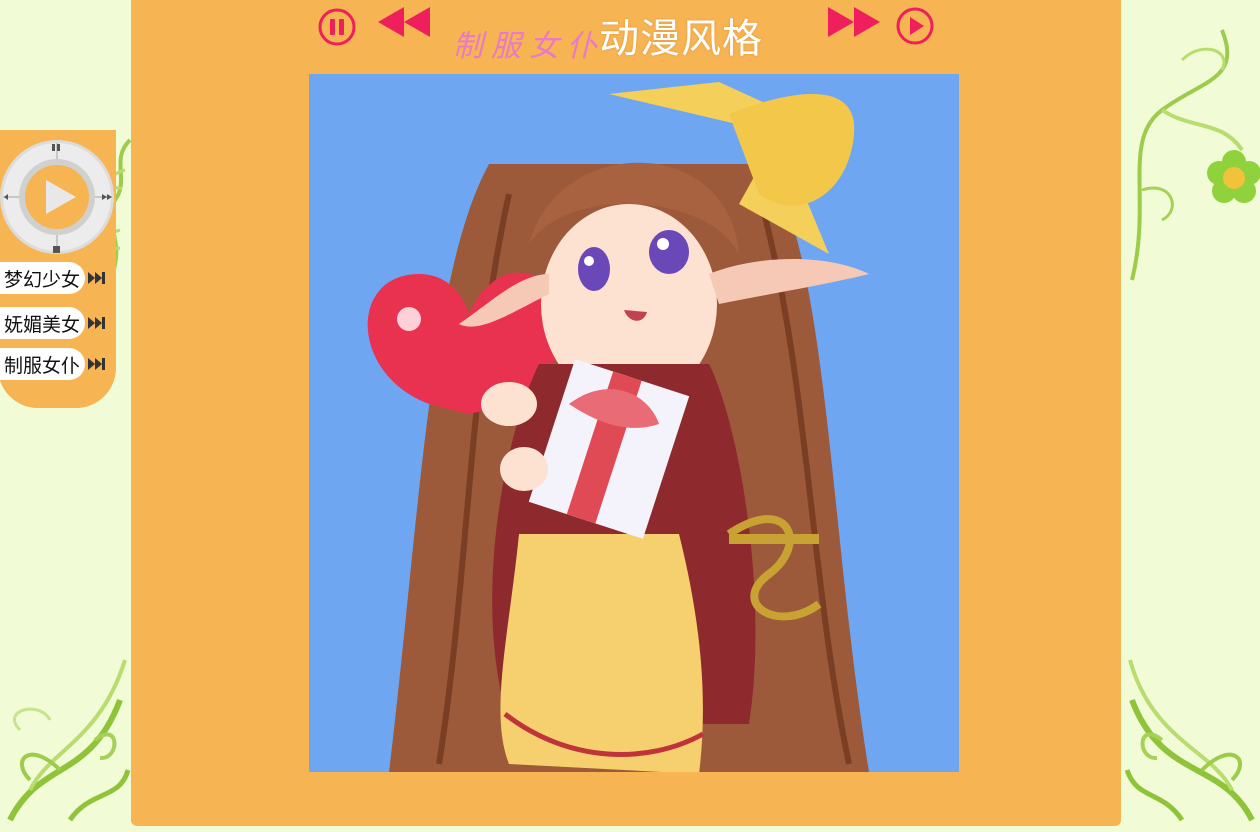 The width and height of the screenshot is (1260, 832). I want to click on sidebar-item-dream-girl: 梦幻少女, so click(53, 278).